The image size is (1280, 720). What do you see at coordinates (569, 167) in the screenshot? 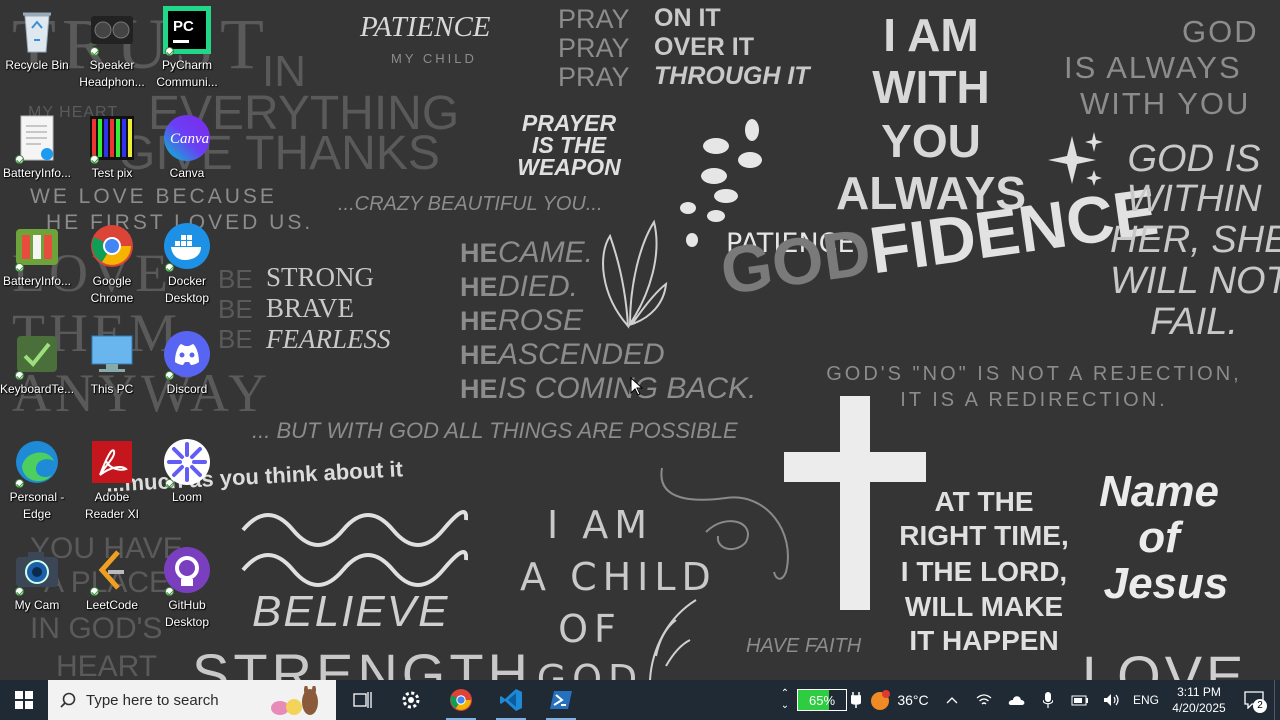
I see `wallpaper-prayer-3: WEAPON` at bounding box center [569, 167].